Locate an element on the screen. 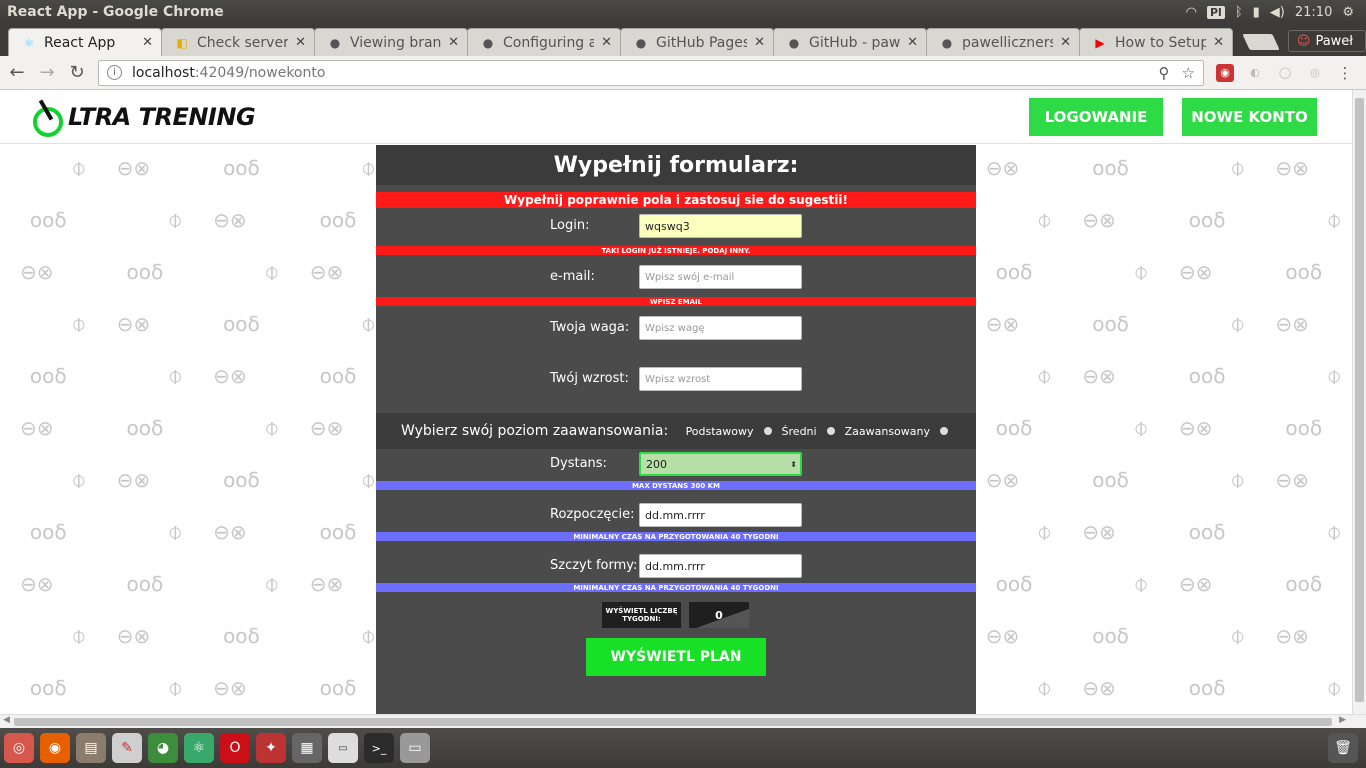  extension-icon: ◉ is located at coordinates (1225, 72).